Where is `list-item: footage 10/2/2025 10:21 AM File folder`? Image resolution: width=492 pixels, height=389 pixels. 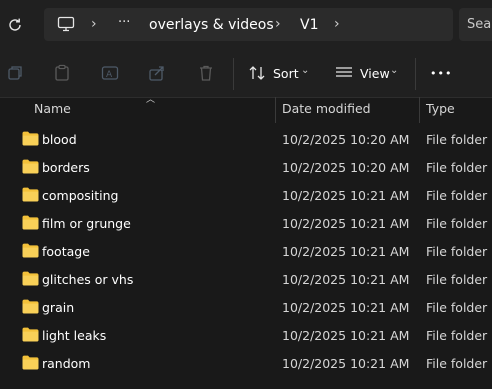
list-item: footage 10/2/2025 10:21 AM File folder is located at coordinates (246, 252).